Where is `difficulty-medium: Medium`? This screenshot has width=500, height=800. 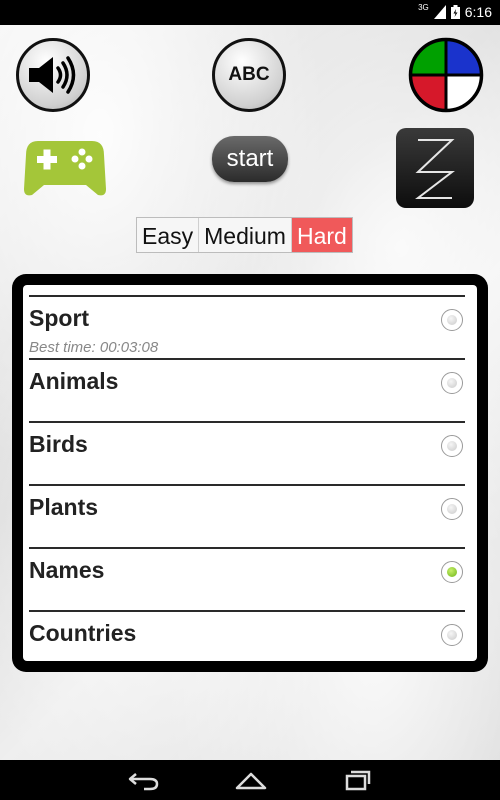 difficulty-medium: Medium is located at coordinates (245, 235).